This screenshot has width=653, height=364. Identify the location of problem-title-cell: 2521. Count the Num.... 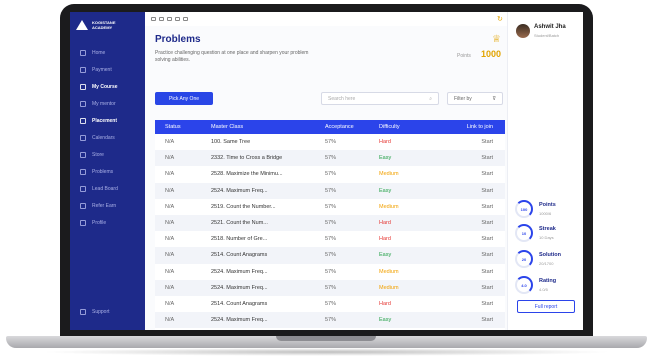
(259, 223).